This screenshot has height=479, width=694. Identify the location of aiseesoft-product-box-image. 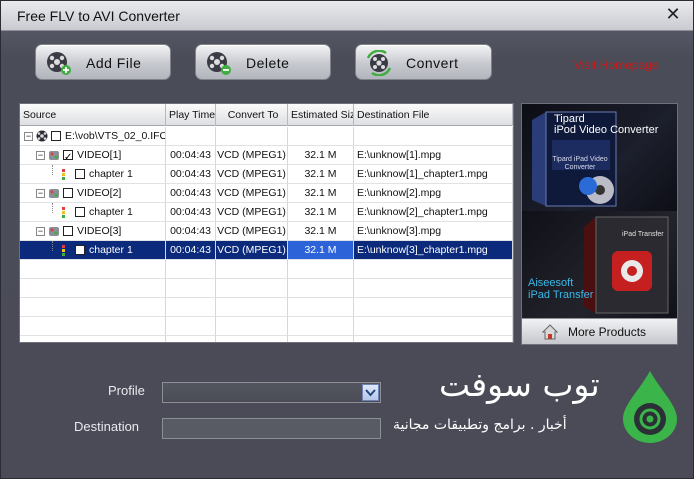
(626, 265).